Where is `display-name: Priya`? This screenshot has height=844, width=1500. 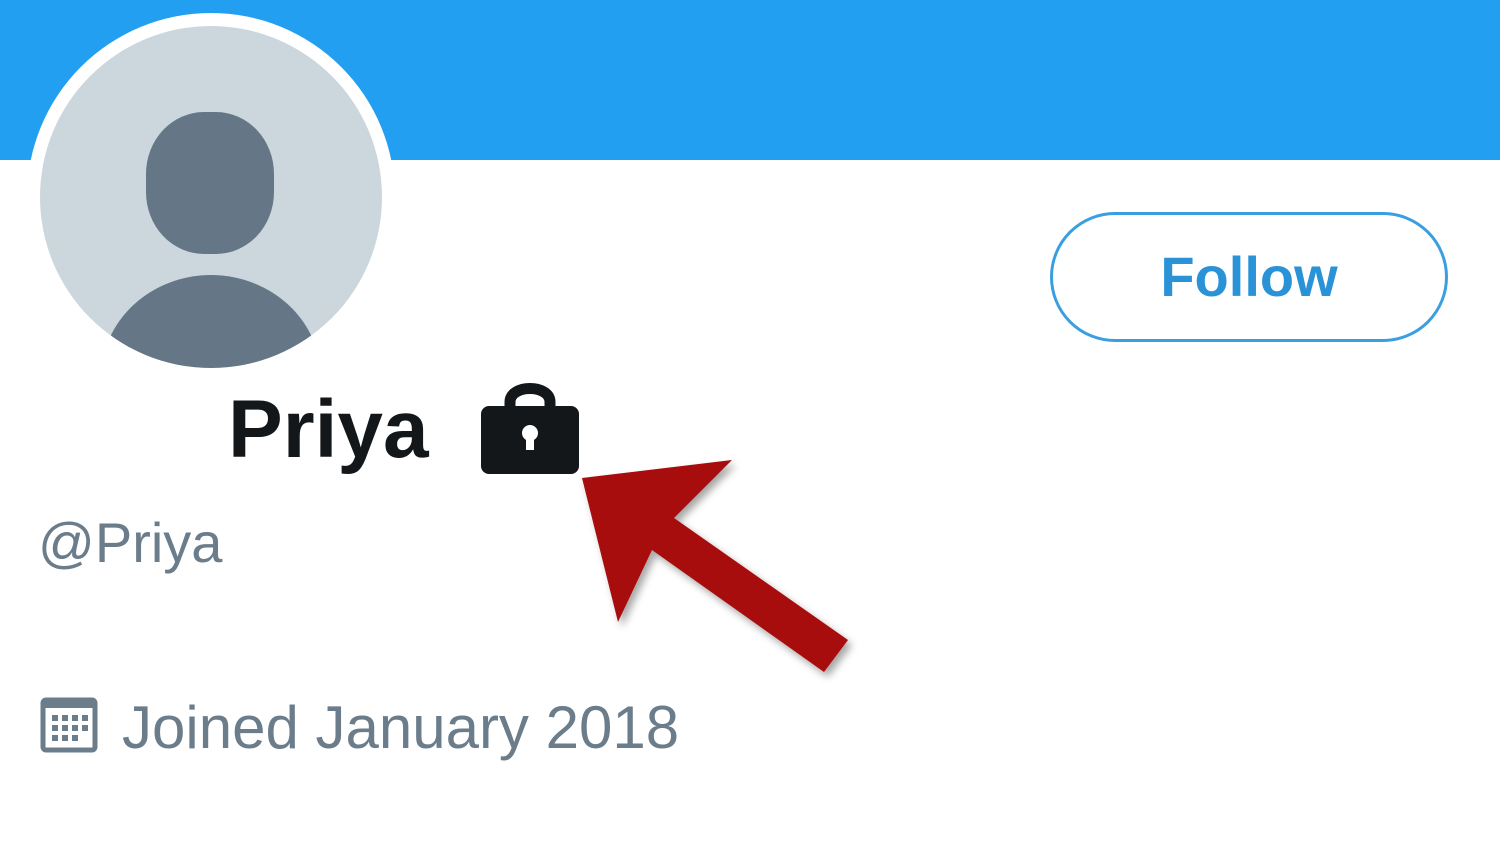
display-name: Priya is located at coordinates (328, 429).